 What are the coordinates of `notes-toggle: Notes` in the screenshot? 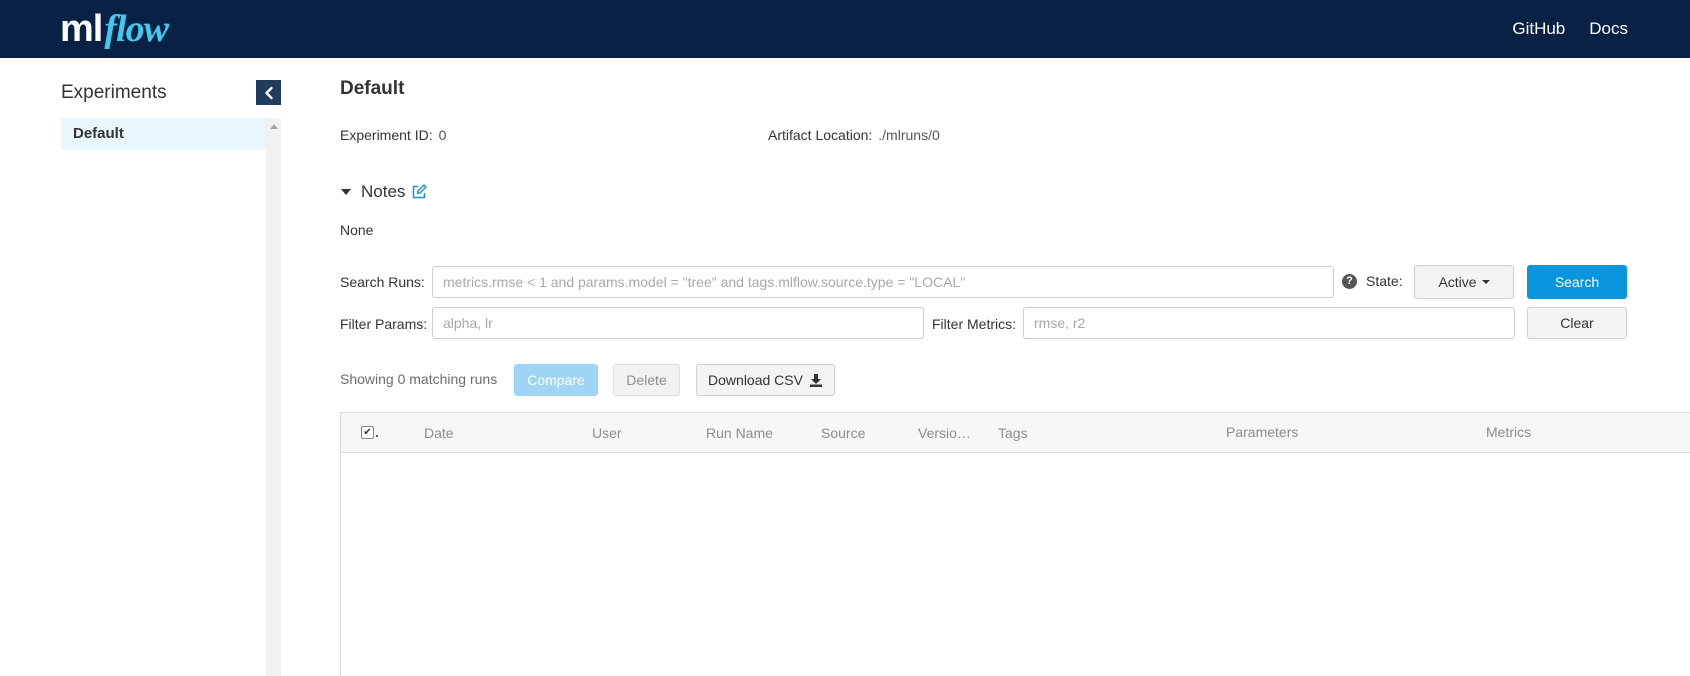 It's located at (384, 192).